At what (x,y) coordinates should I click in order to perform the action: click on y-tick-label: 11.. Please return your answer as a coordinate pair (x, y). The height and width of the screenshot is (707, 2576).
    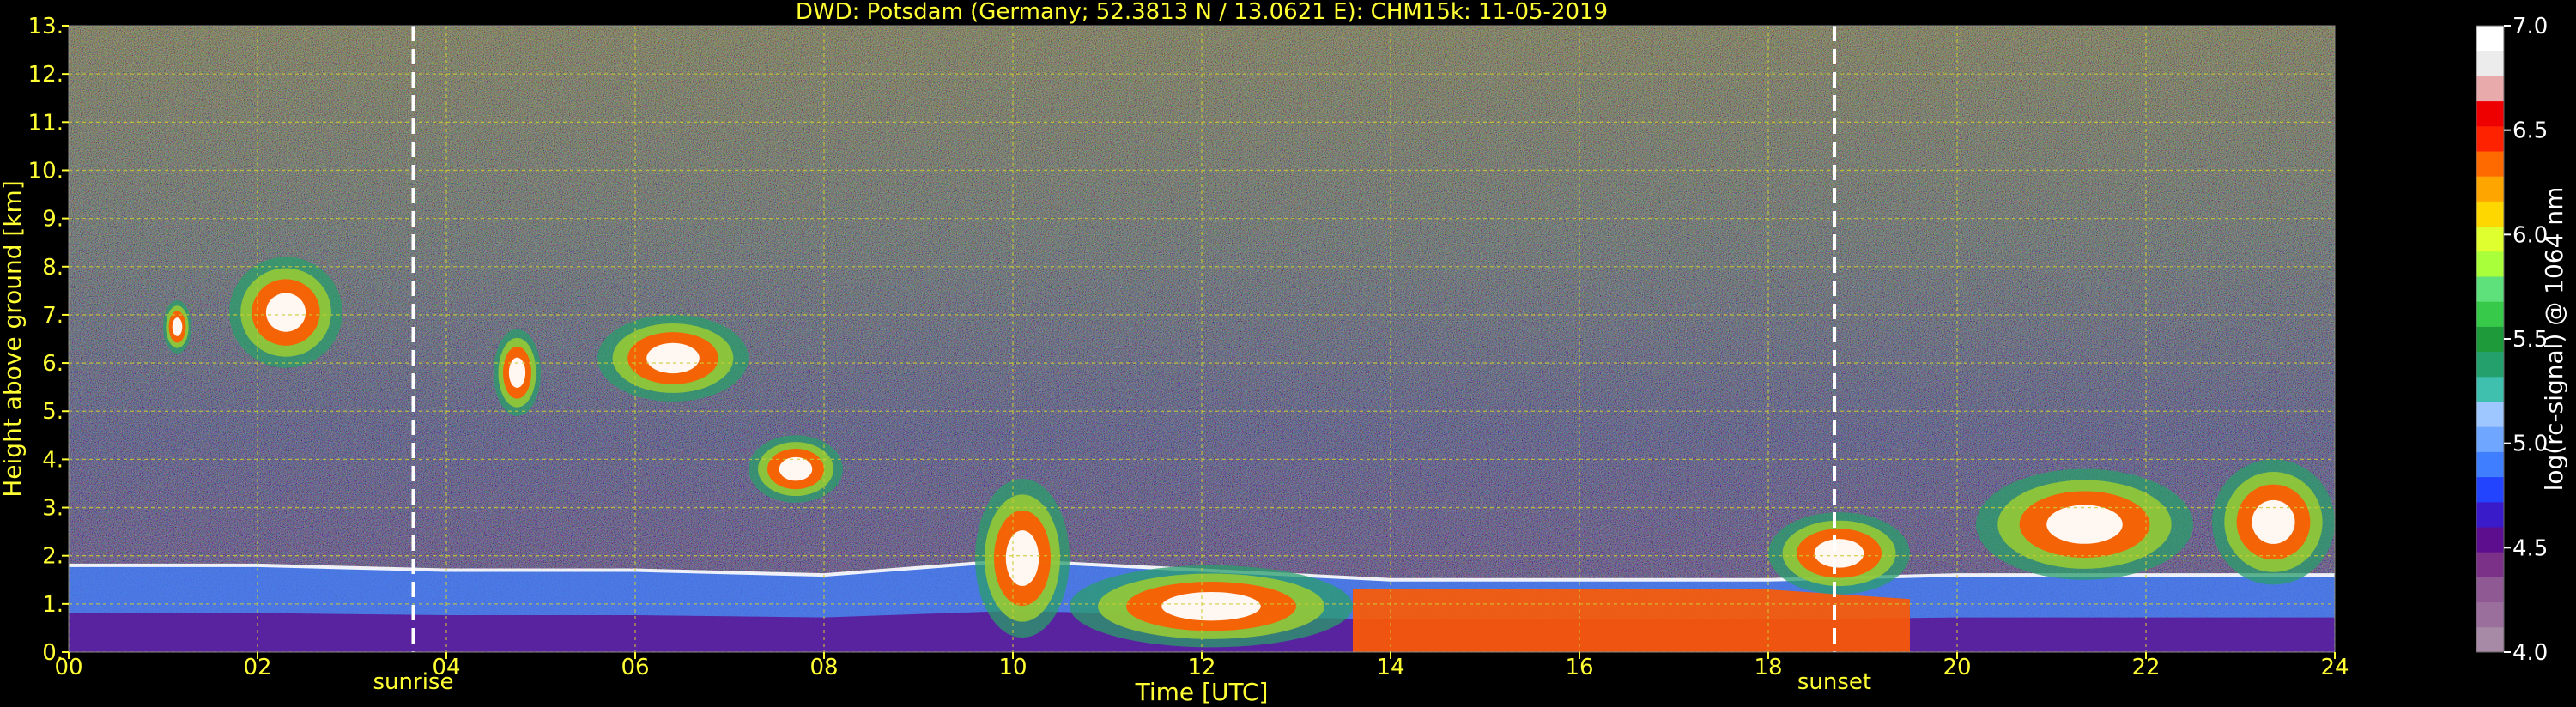
    Looking at the image, I should click on (46, 123).